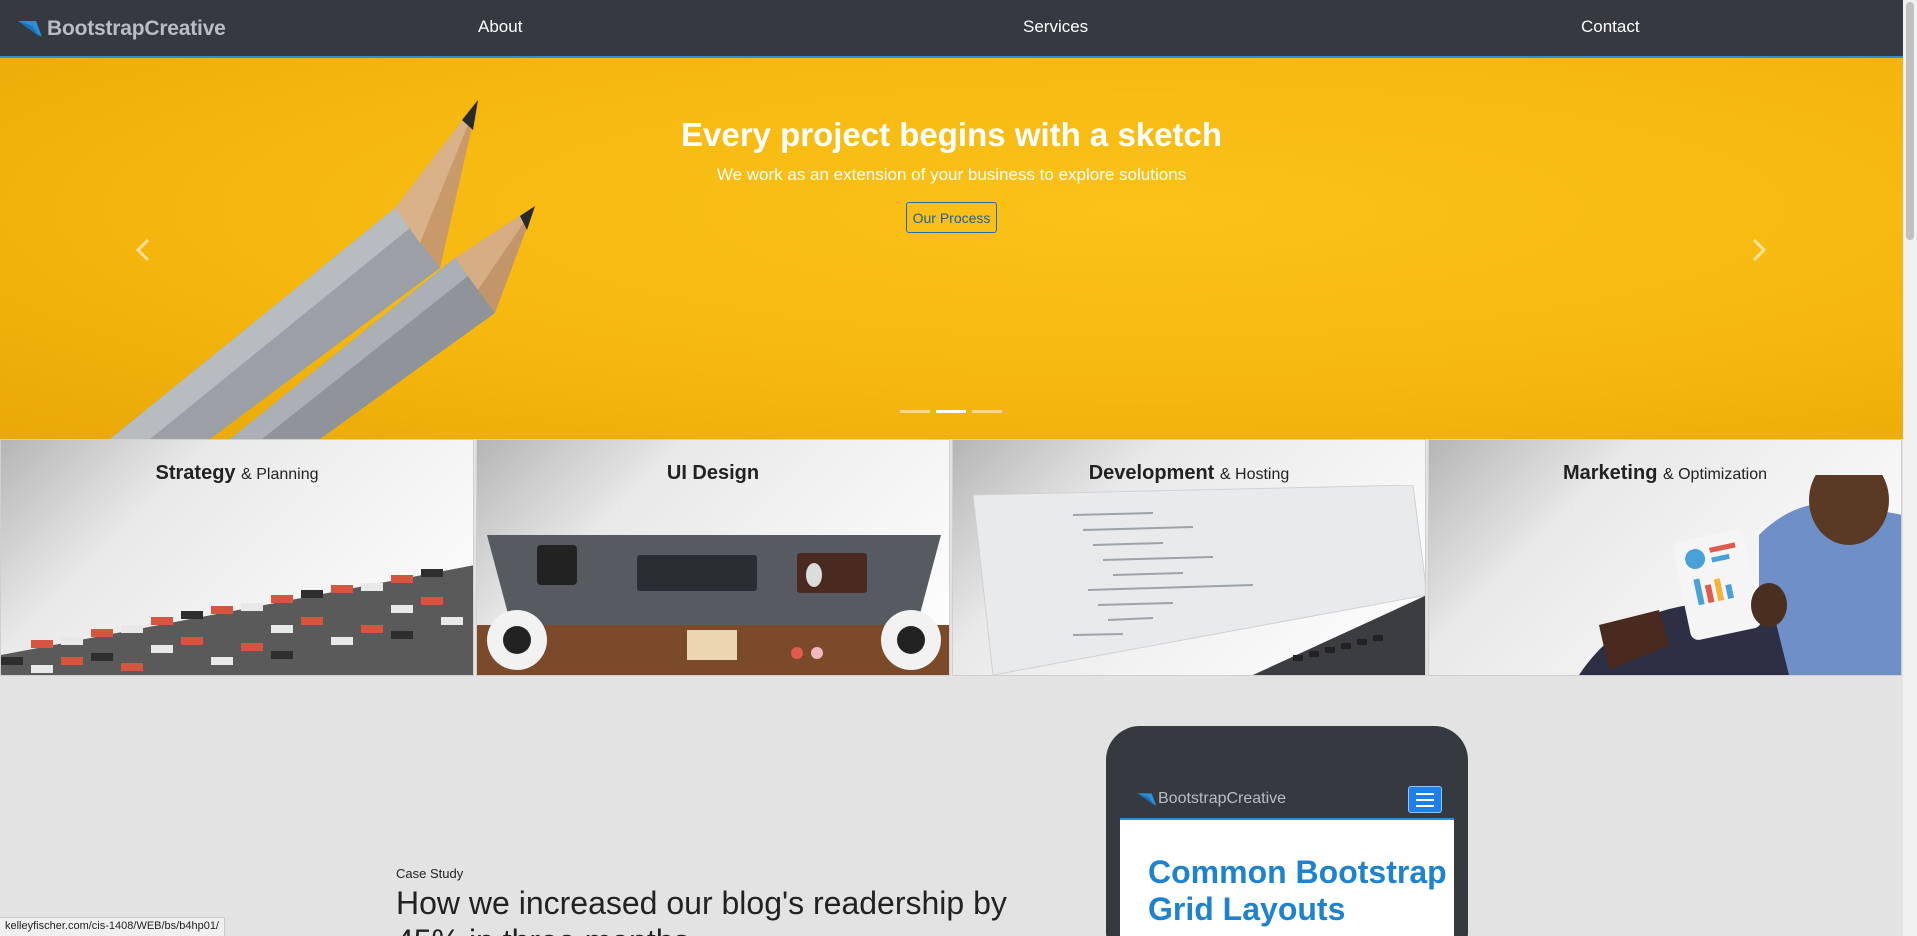  I want to click on carousel-indicators, so click(951, 411).